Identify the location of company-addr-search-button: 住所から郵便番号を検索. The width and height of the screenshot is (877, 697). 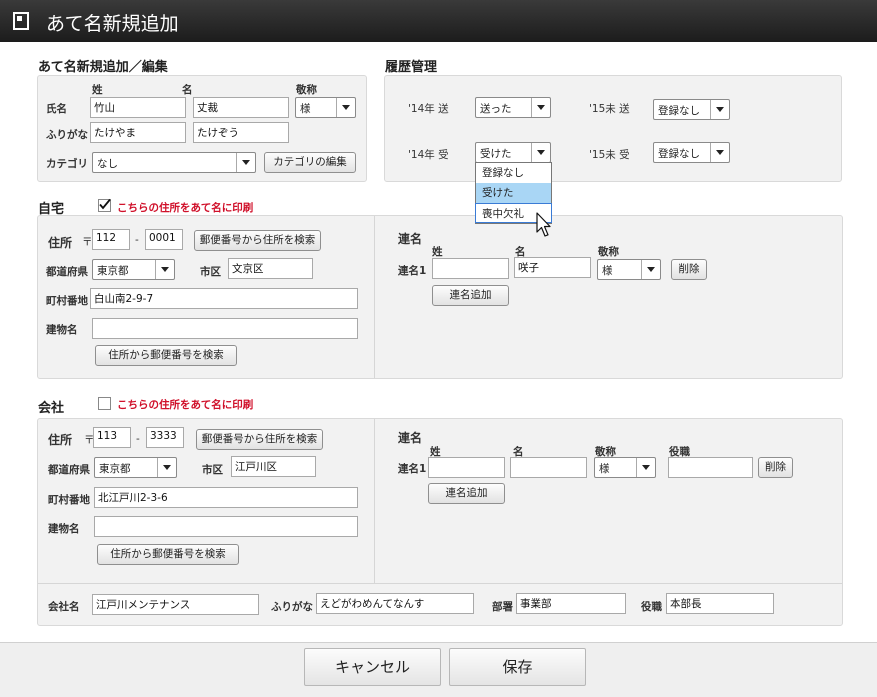
(168, 554).